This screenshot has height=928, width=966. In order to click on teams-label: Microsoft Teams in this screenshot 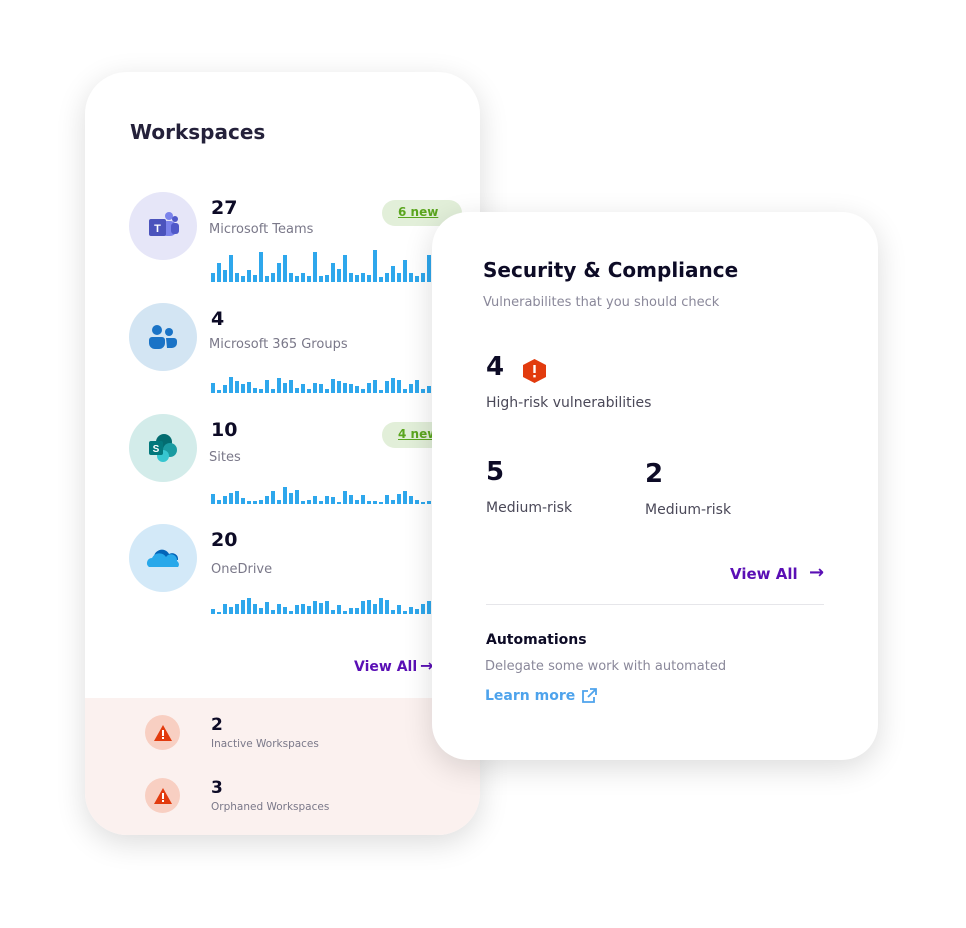, I will do `click(261, 229)`.